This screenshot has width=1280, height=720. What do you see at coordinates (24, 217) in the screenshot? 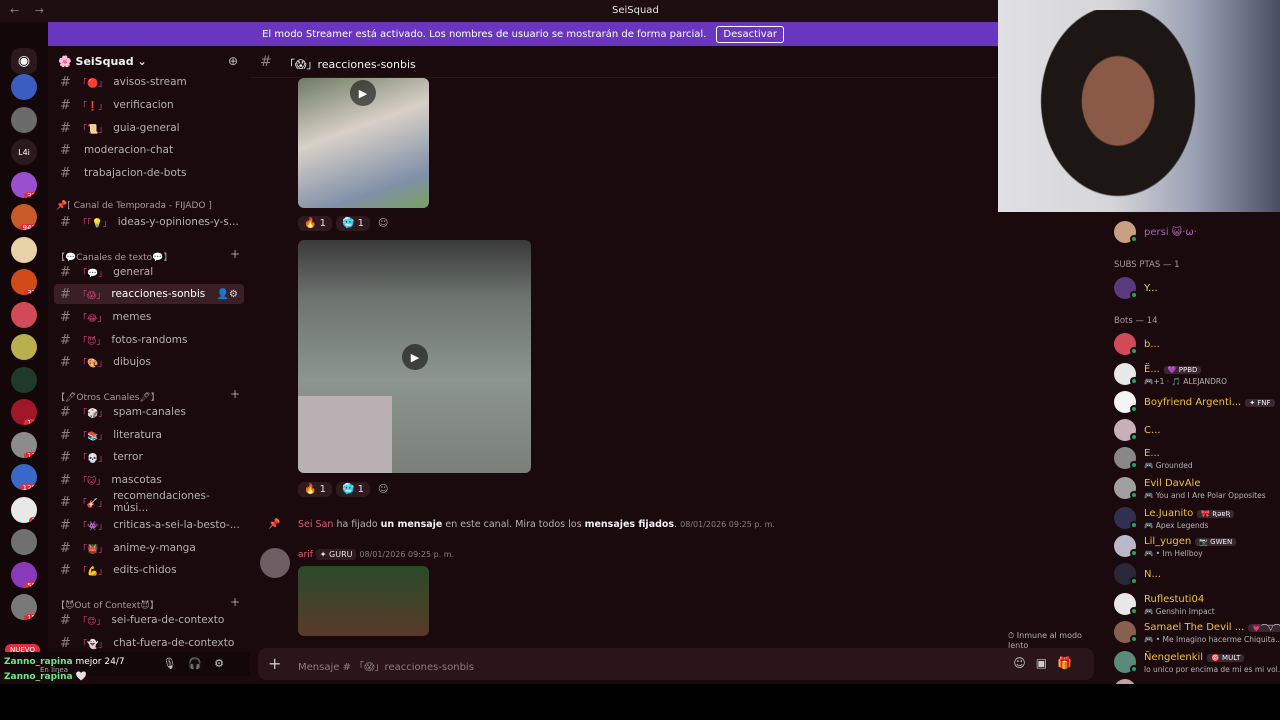
I see `server-icon: 943` at bounding box center [24, 217].